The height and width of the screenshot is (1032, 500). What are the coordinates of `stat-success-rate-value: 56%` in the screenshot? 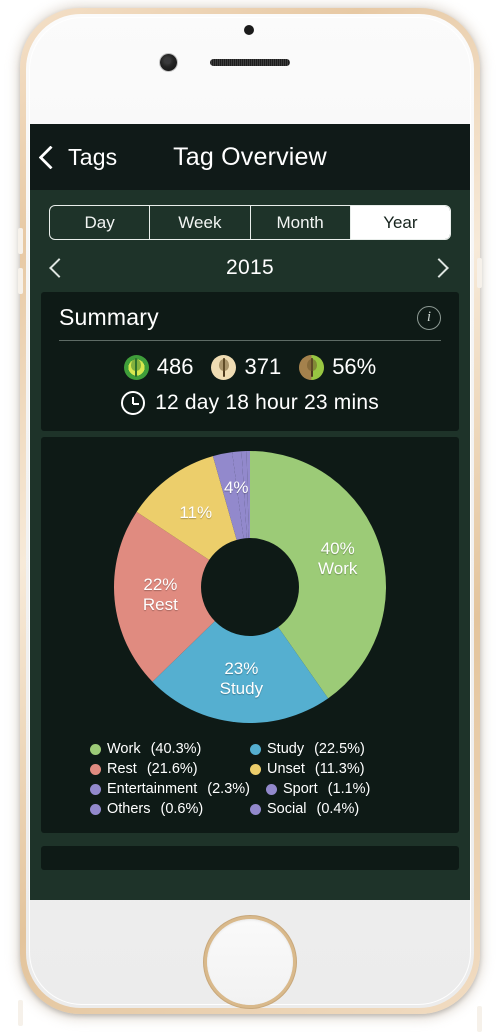 It's located at (354, 366).